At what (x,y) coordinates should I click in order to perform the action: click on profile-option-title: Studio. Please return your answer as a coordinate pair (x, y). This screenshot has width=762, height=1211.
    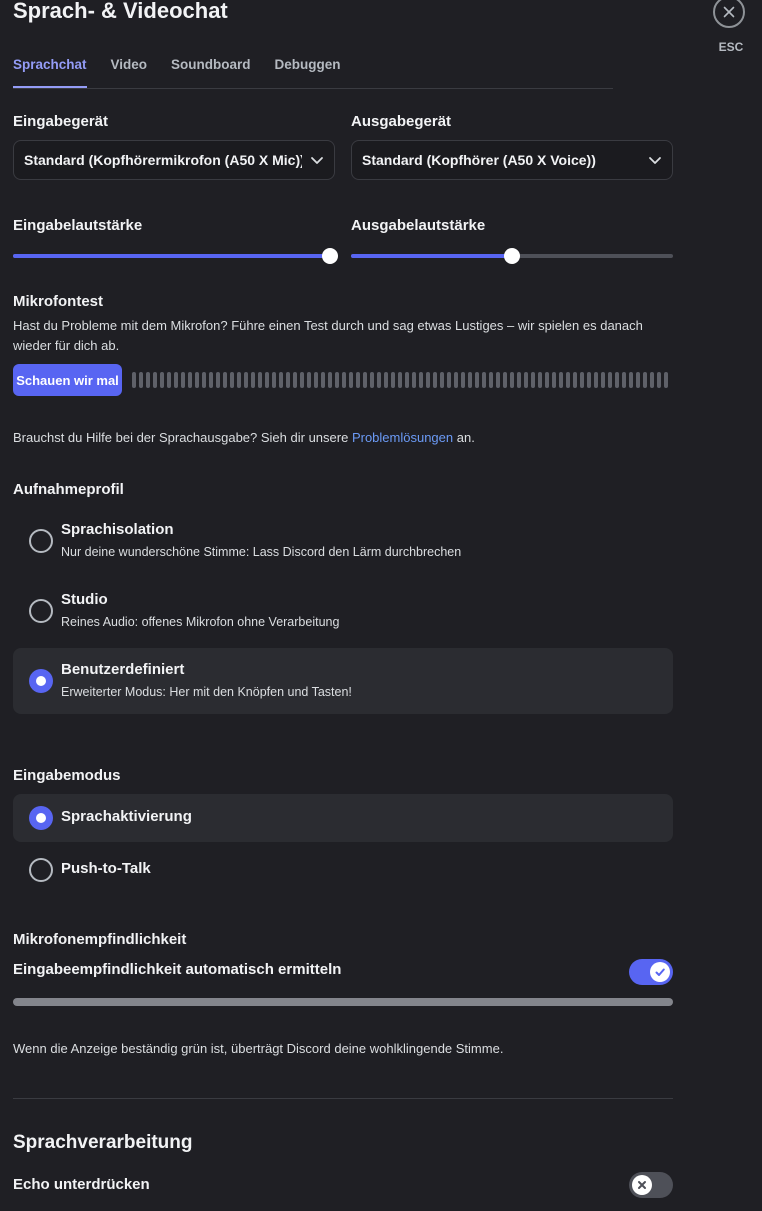
    Looking at the image, I should click on (84, 599).